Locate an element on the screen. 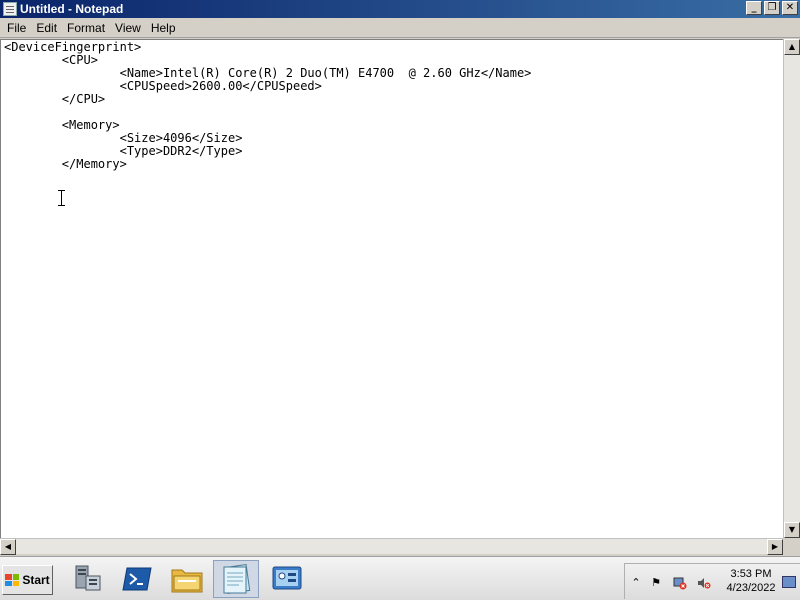 This screenshot has width=800, height=600. network-disconnected-icon is located at coordinates (680, 583).